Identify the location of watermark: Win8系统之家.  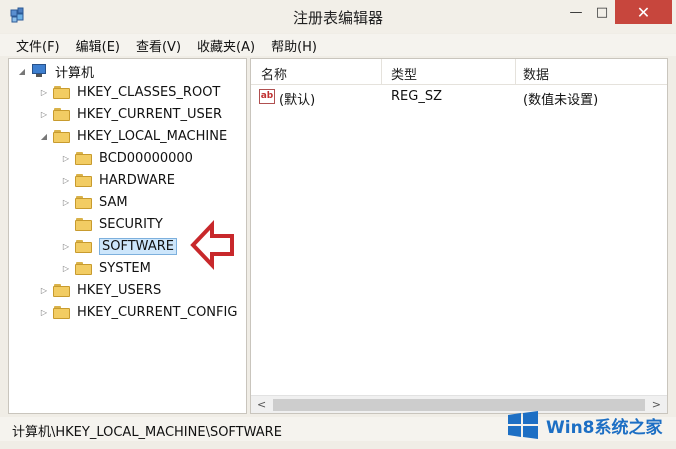
(584, 425).